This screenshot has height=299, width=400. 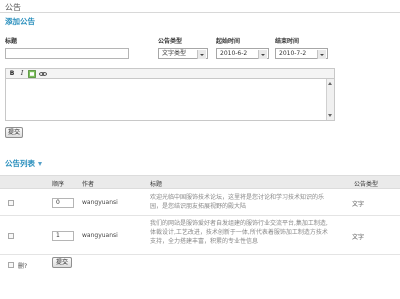 I want to click on start-time-label: 起始时间, so click(x=228, y=41).